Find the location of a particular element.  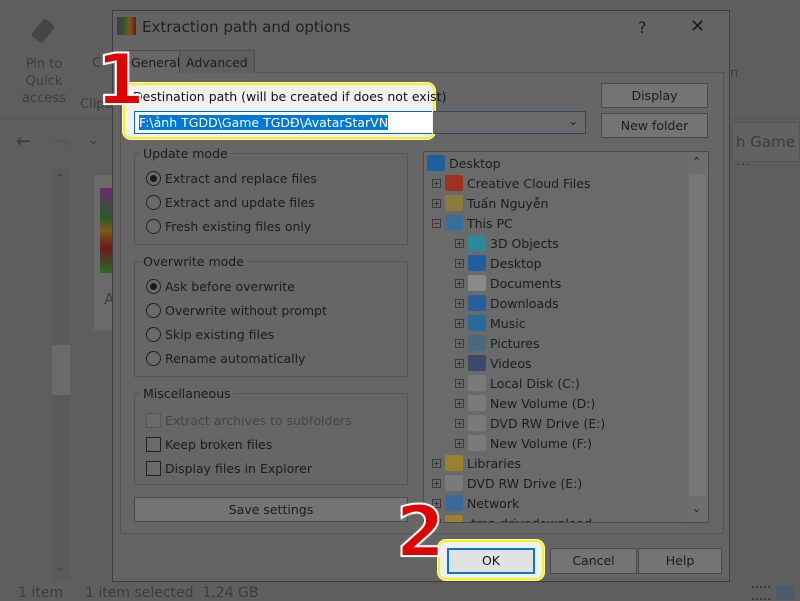

destination-dropdown is located at coordinates (509, 122).